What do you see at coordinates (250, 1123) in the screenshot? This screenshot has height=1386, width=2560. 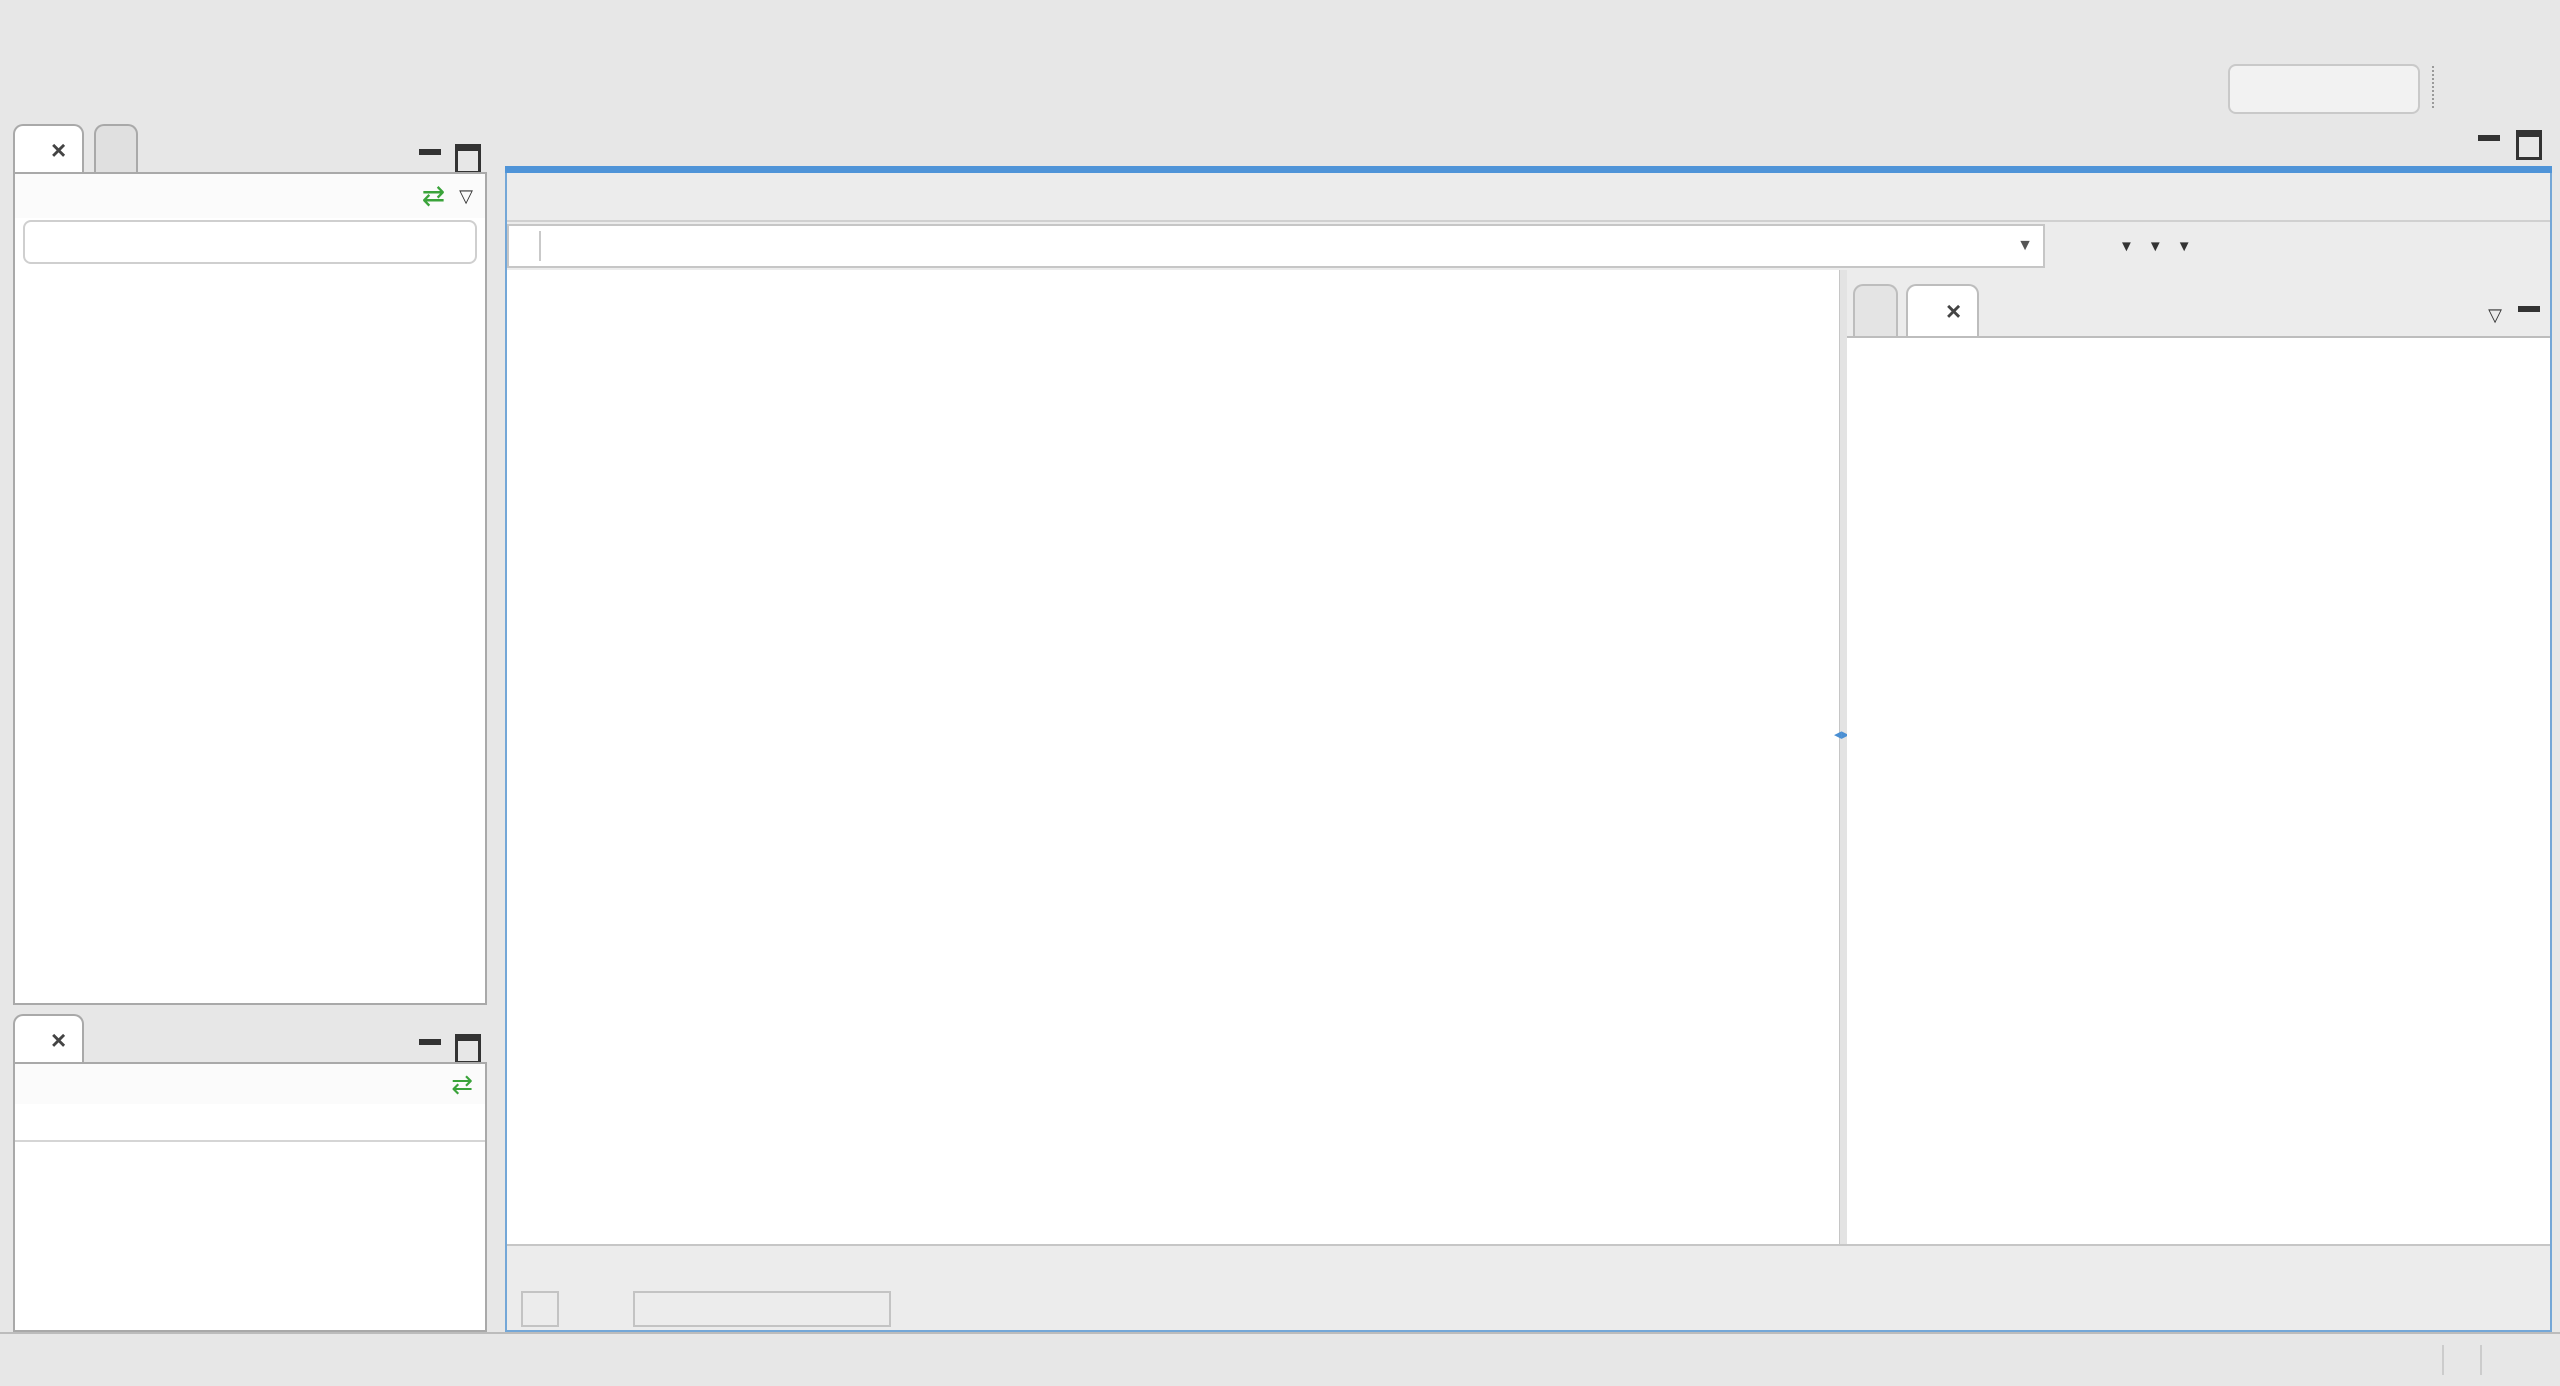 I see `project-table-header` at bounding box center [250, 1123].